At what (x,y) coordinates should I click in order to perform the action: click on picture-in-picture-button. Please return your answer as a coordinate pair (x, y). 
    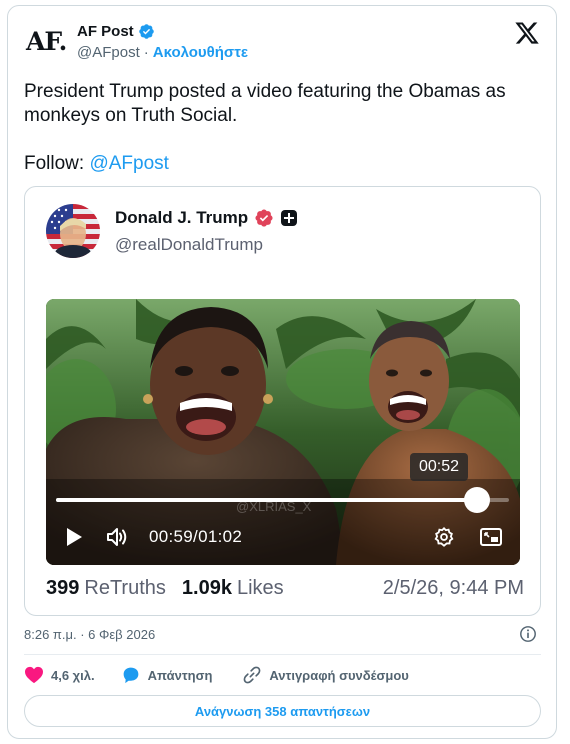
    Looking at the image, I should click on (491, 537).